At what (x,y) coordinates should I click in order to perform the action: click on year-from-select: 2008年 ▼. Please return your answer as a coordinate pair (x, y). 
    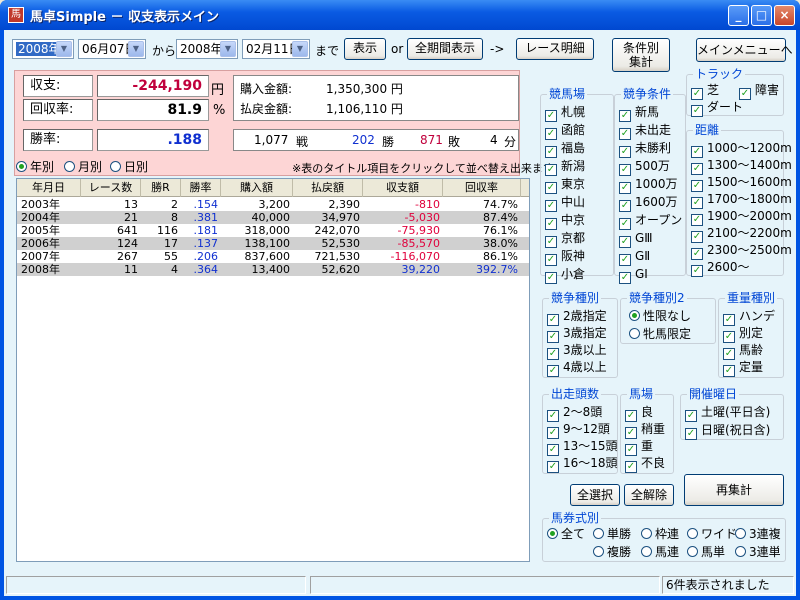
    Looking at the image, I should click on (43, 49).